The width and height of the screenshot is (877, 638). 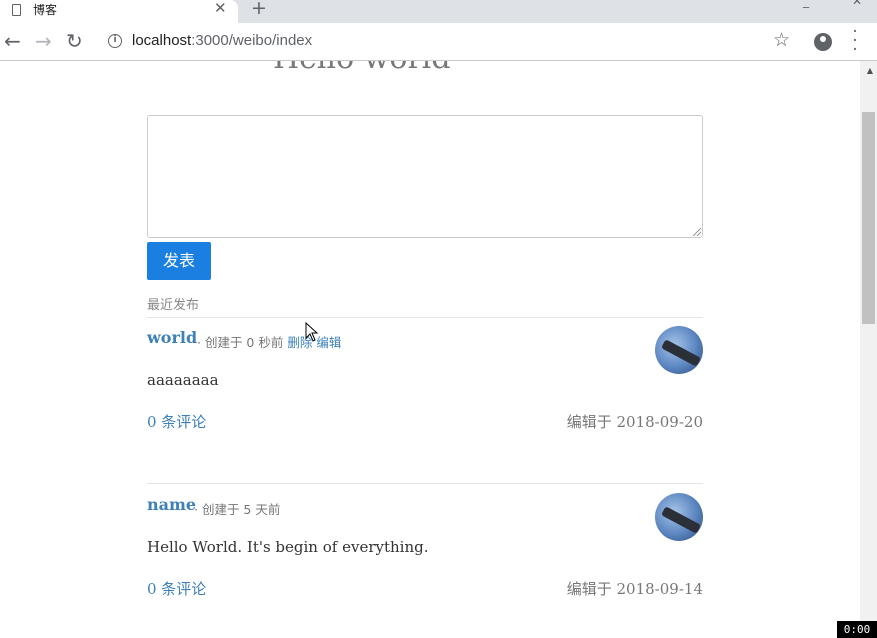 What do you see at coordinates (172, 337) in the screenshot?
I see `post-author: world` at bounding box center [172, 337].